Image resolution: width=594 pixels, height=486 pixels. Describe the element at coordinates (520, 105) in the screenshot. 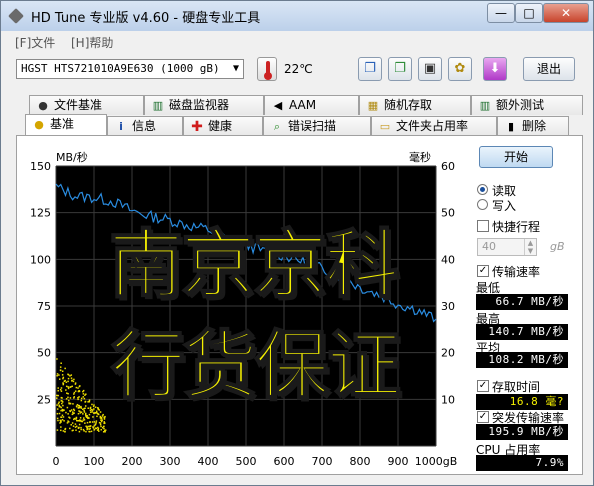

I see `tab-label: 额外测试` at that location.